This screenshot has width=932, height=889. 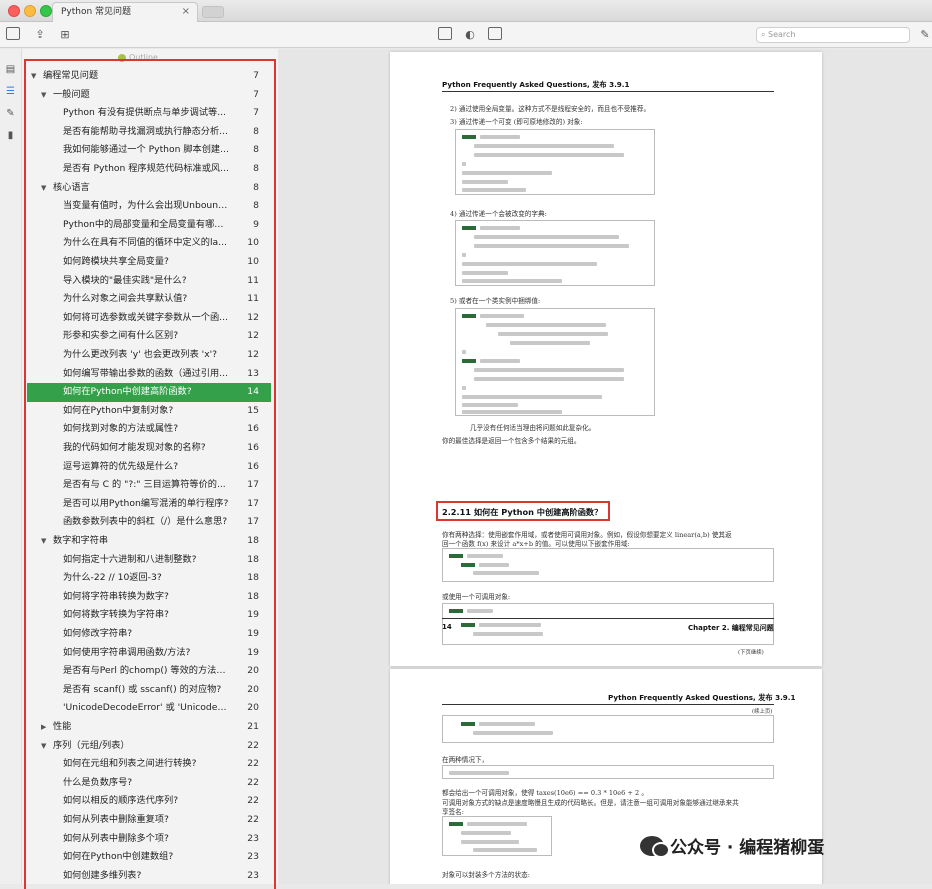 What do you see at coordinates (118, 857) in the screenshot?
I see `outline-item-label: 如何在Python中创建数组?` at bounding box center [118, 857].